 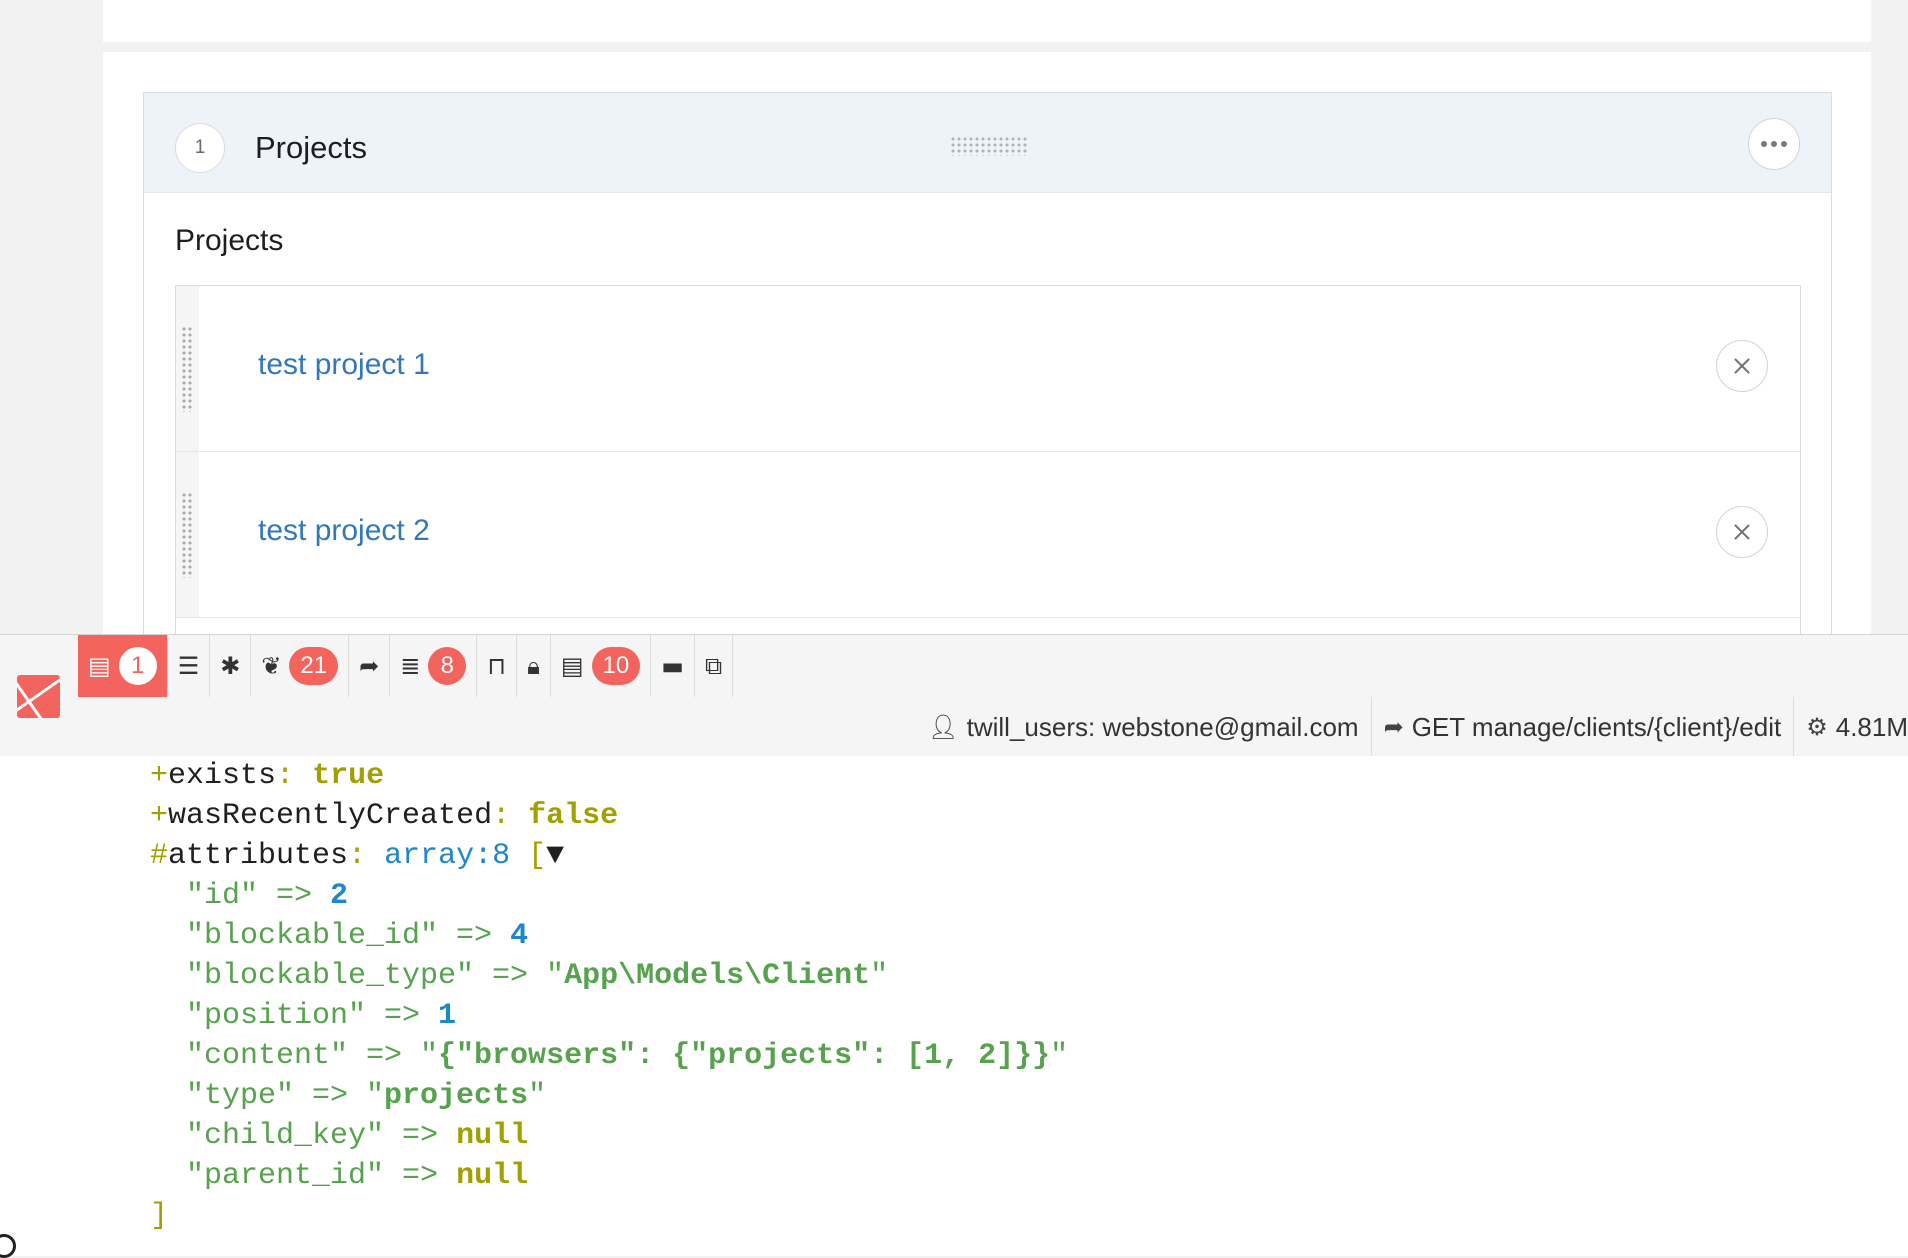 I want to click on tab-models: ▤ 10, so click(x=601, y=666).